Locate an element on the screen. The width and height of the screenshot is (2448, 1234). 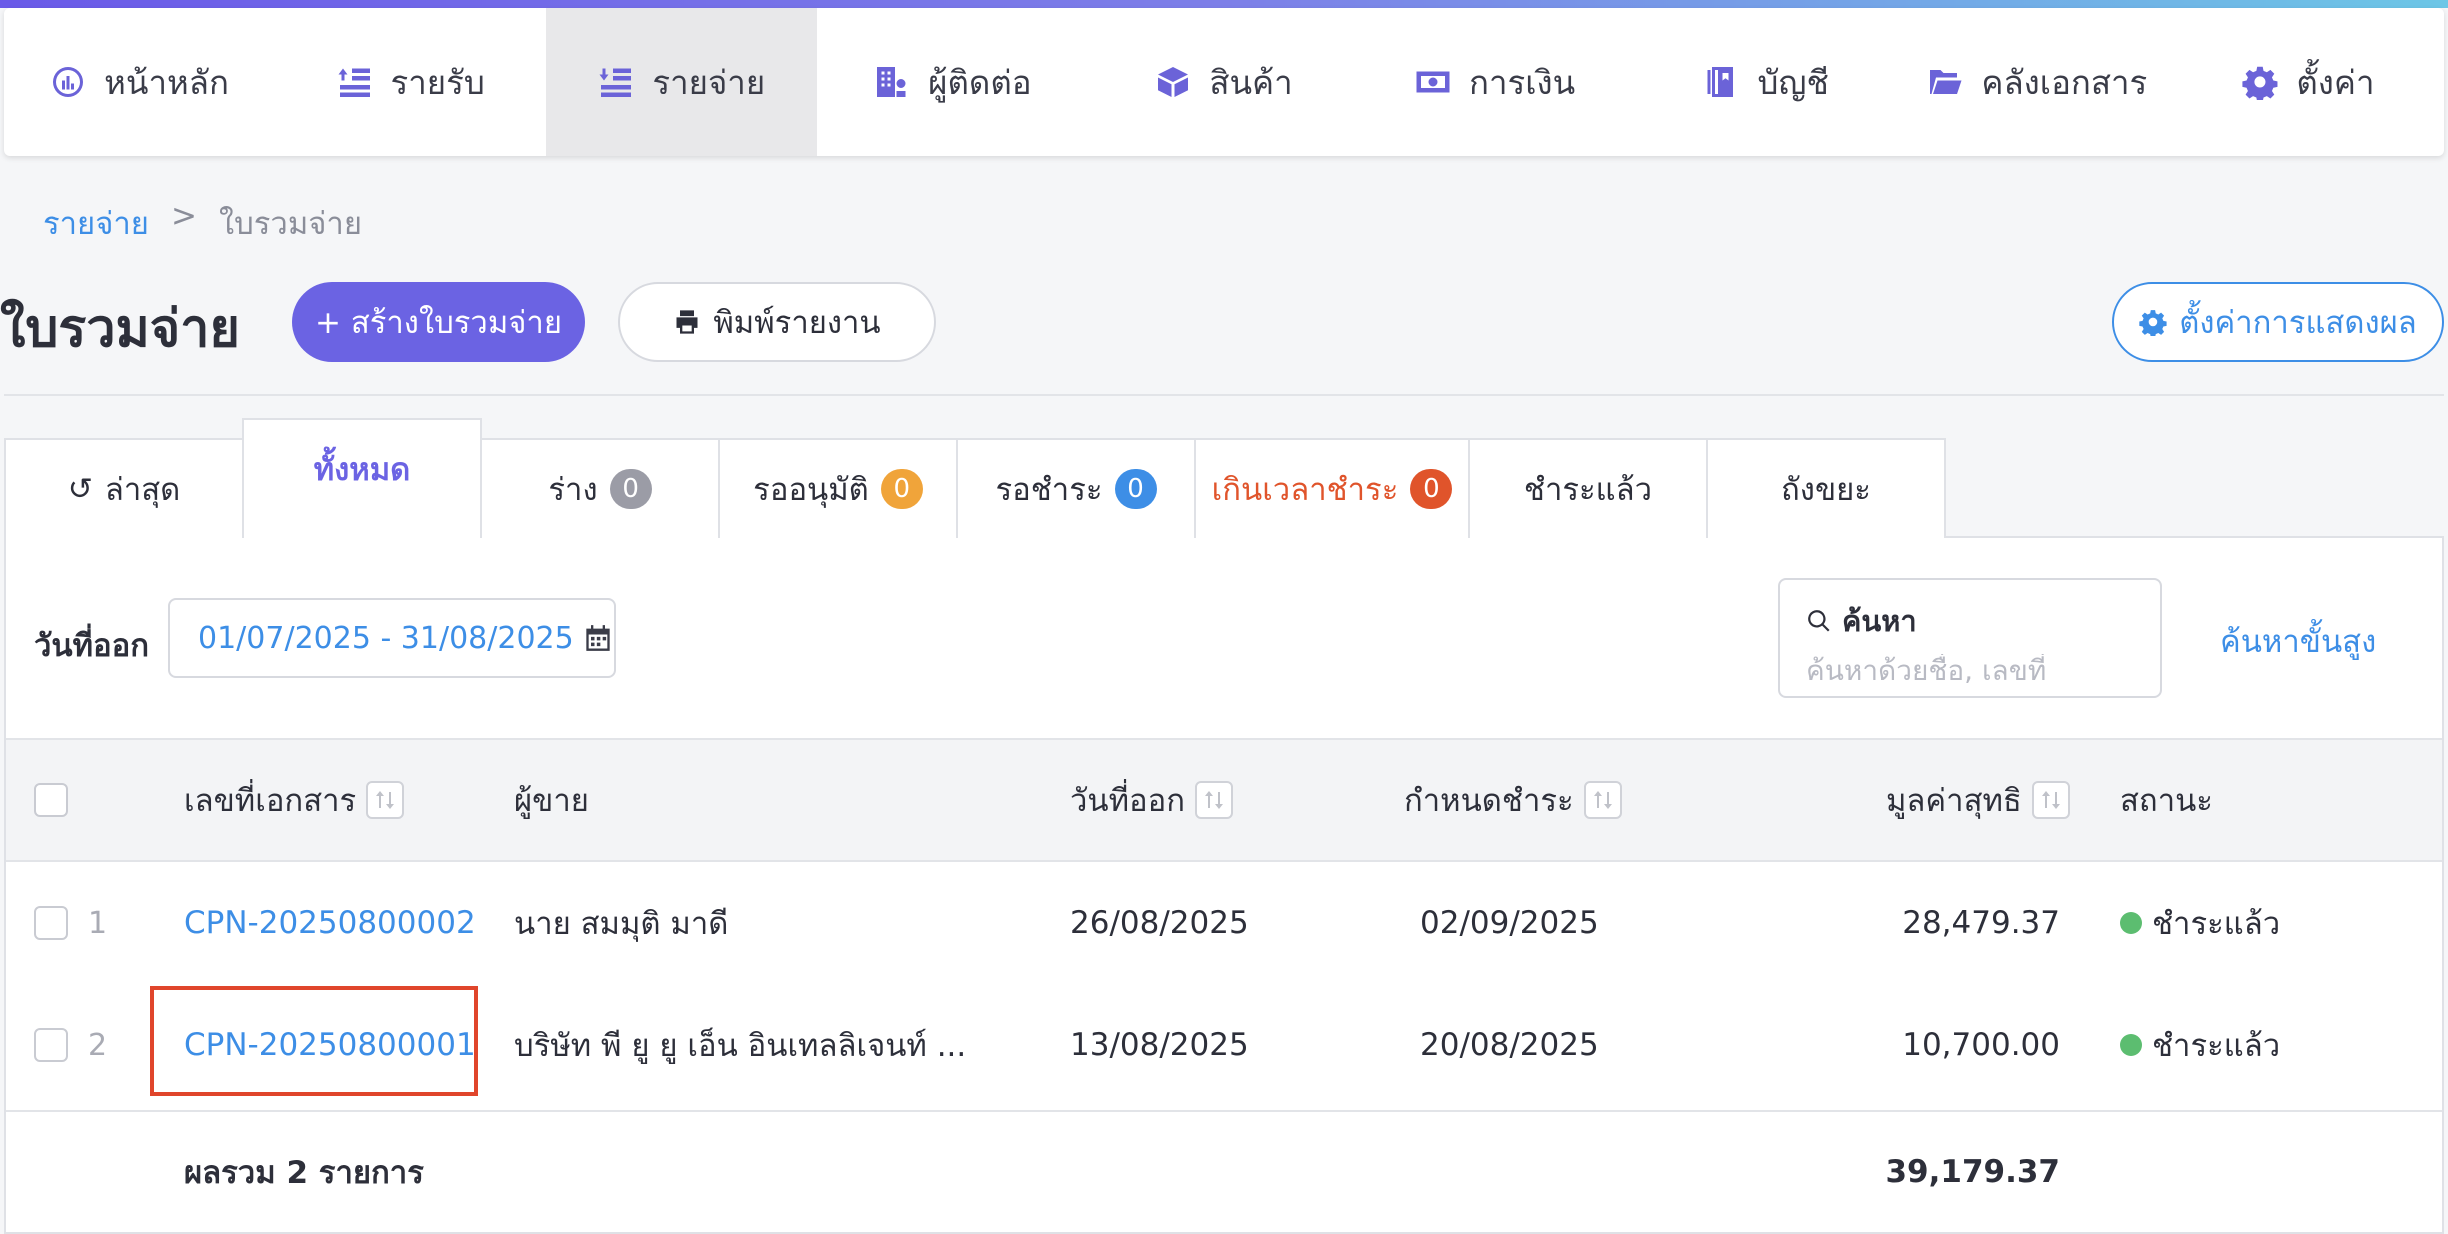
ledger-icon is located at coordinates (1720, 82).